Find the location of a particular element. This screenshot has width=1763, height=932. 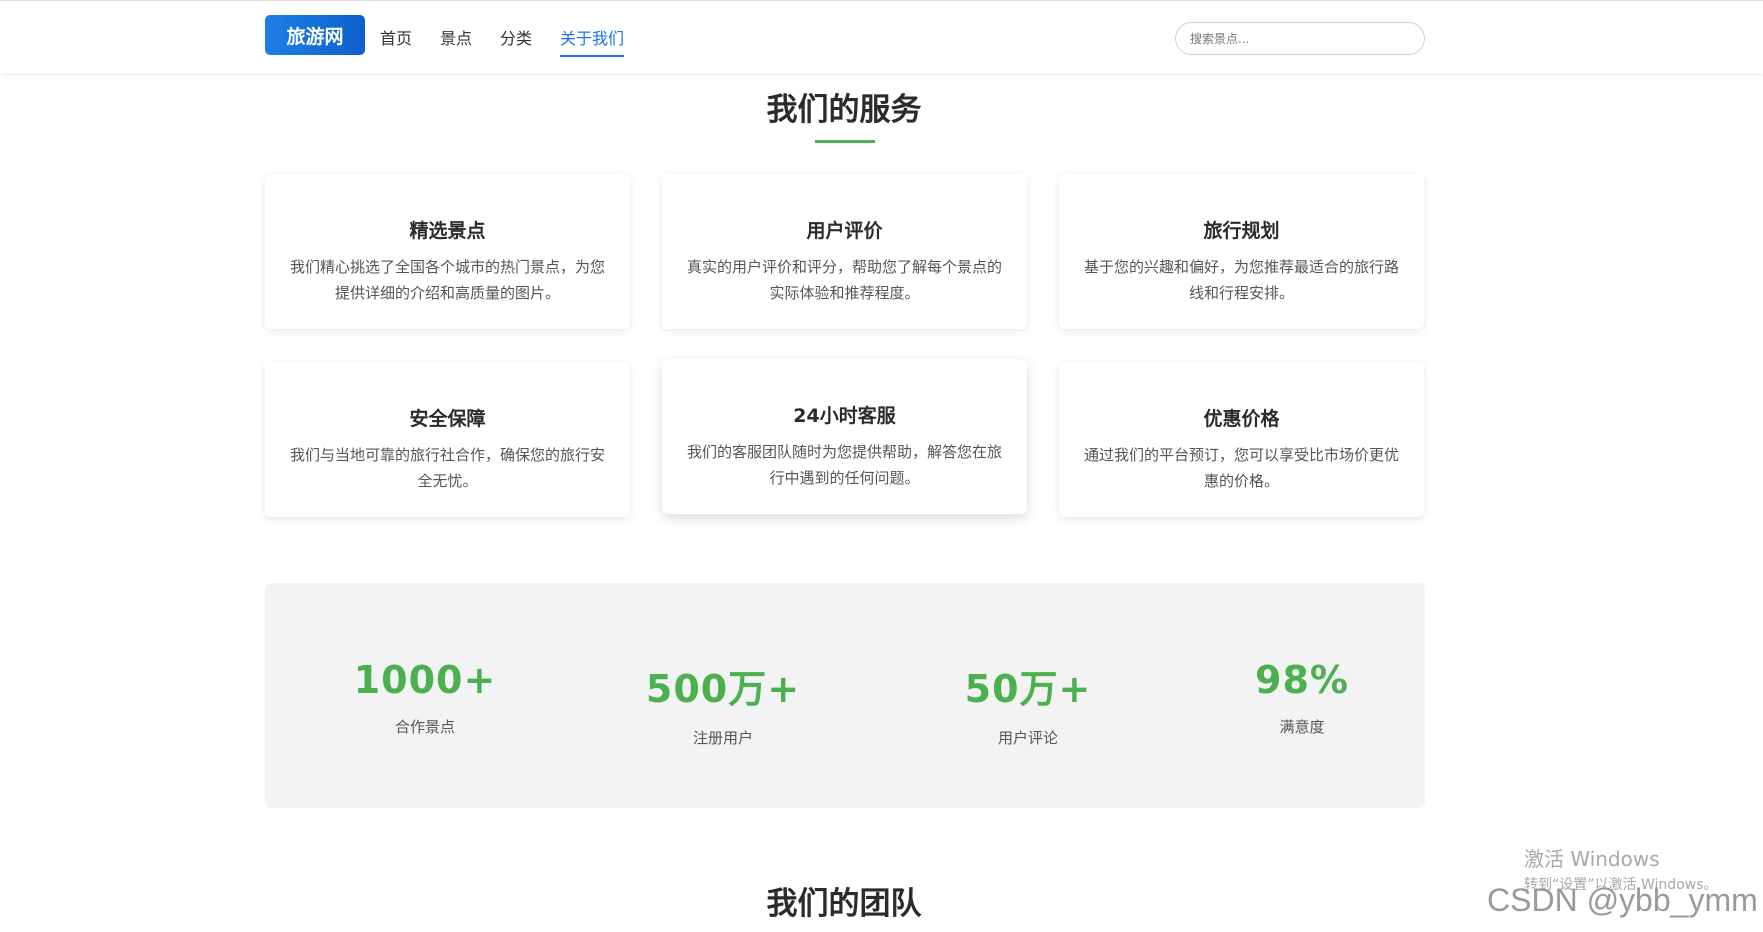

title-underline is located at coordinates (845, 141).